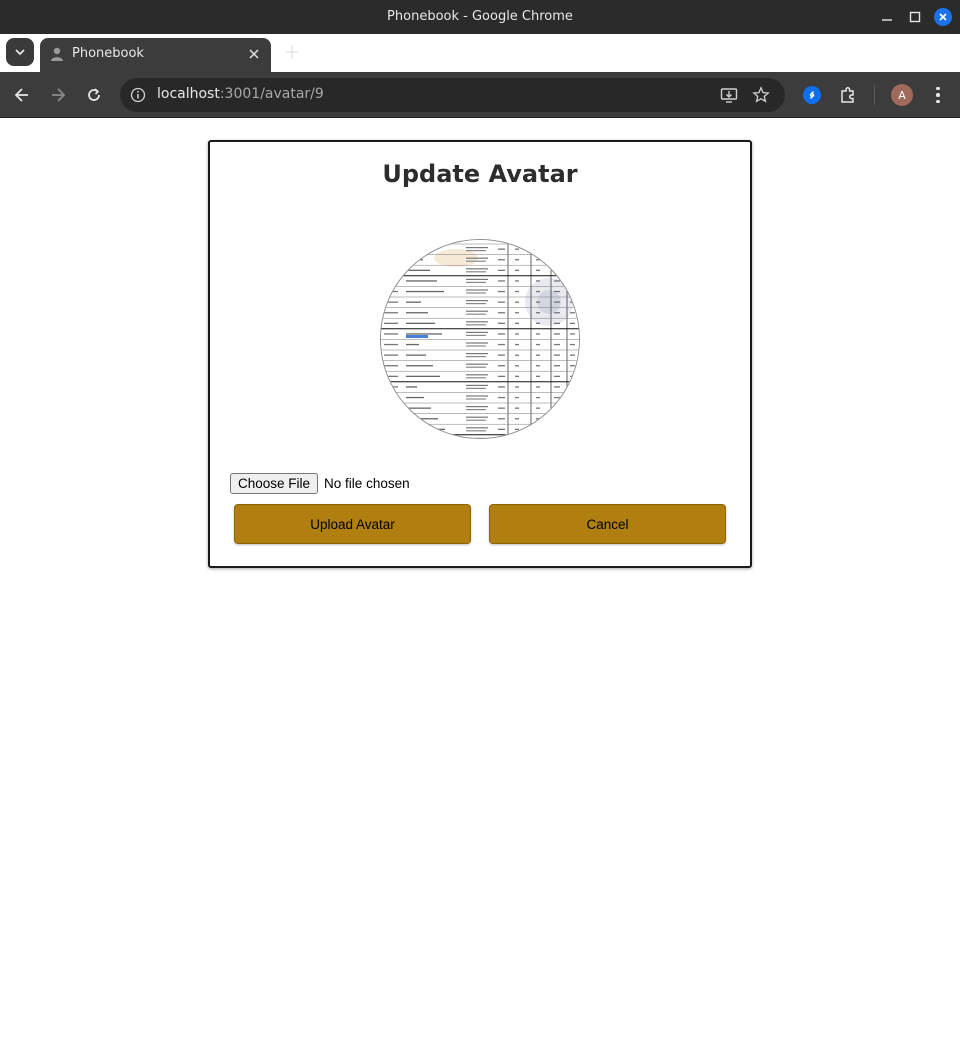 This screenshot has width=960, height=1040. I want to click on close-window-button, so click(943, 17).